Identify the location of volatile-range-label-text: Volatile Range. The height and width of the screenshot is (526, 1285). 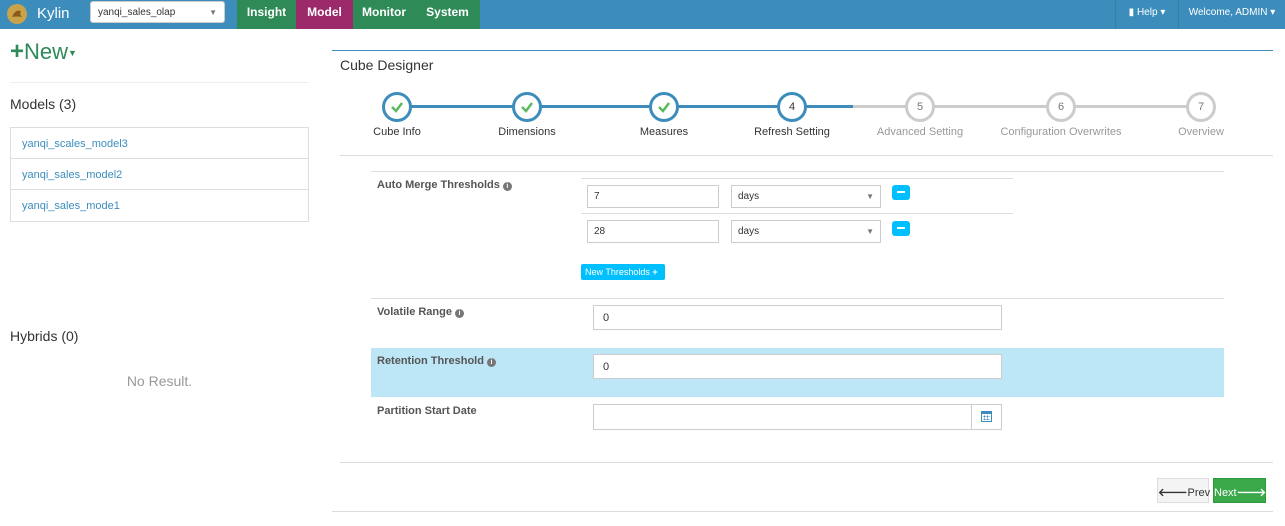
(414, 312).